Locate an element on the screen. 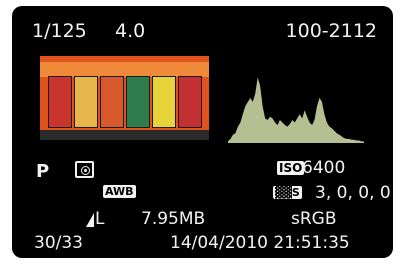  iso-icon: ISO is located at coordinates (291, 168).